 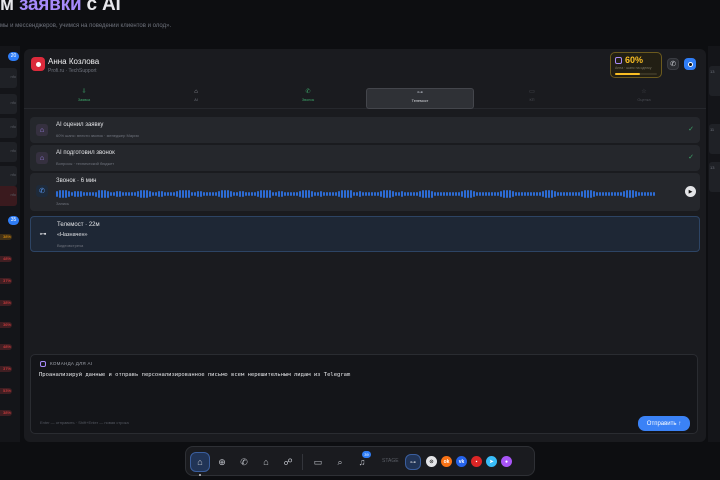 What do you see at coordinates (74, 61) in the screenshot?
I see `contact-name: Анна Козлова` at bounding box center [74, 61].